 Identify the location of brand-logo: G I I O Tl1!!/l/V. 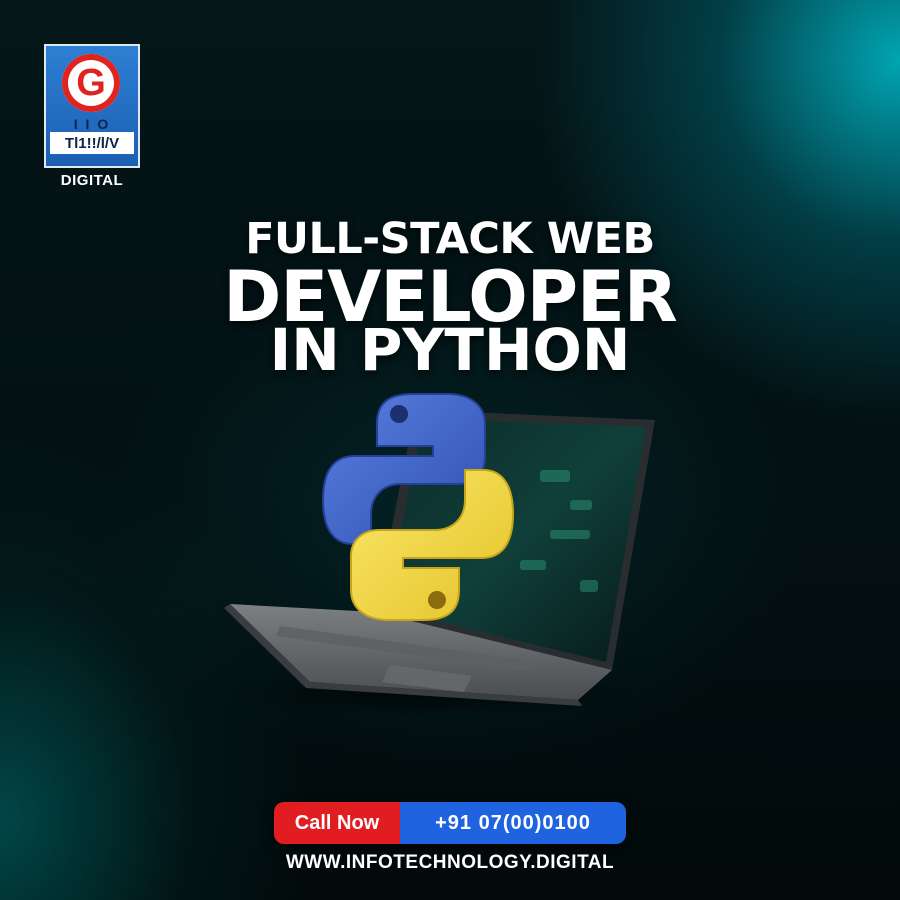
(92, 106).